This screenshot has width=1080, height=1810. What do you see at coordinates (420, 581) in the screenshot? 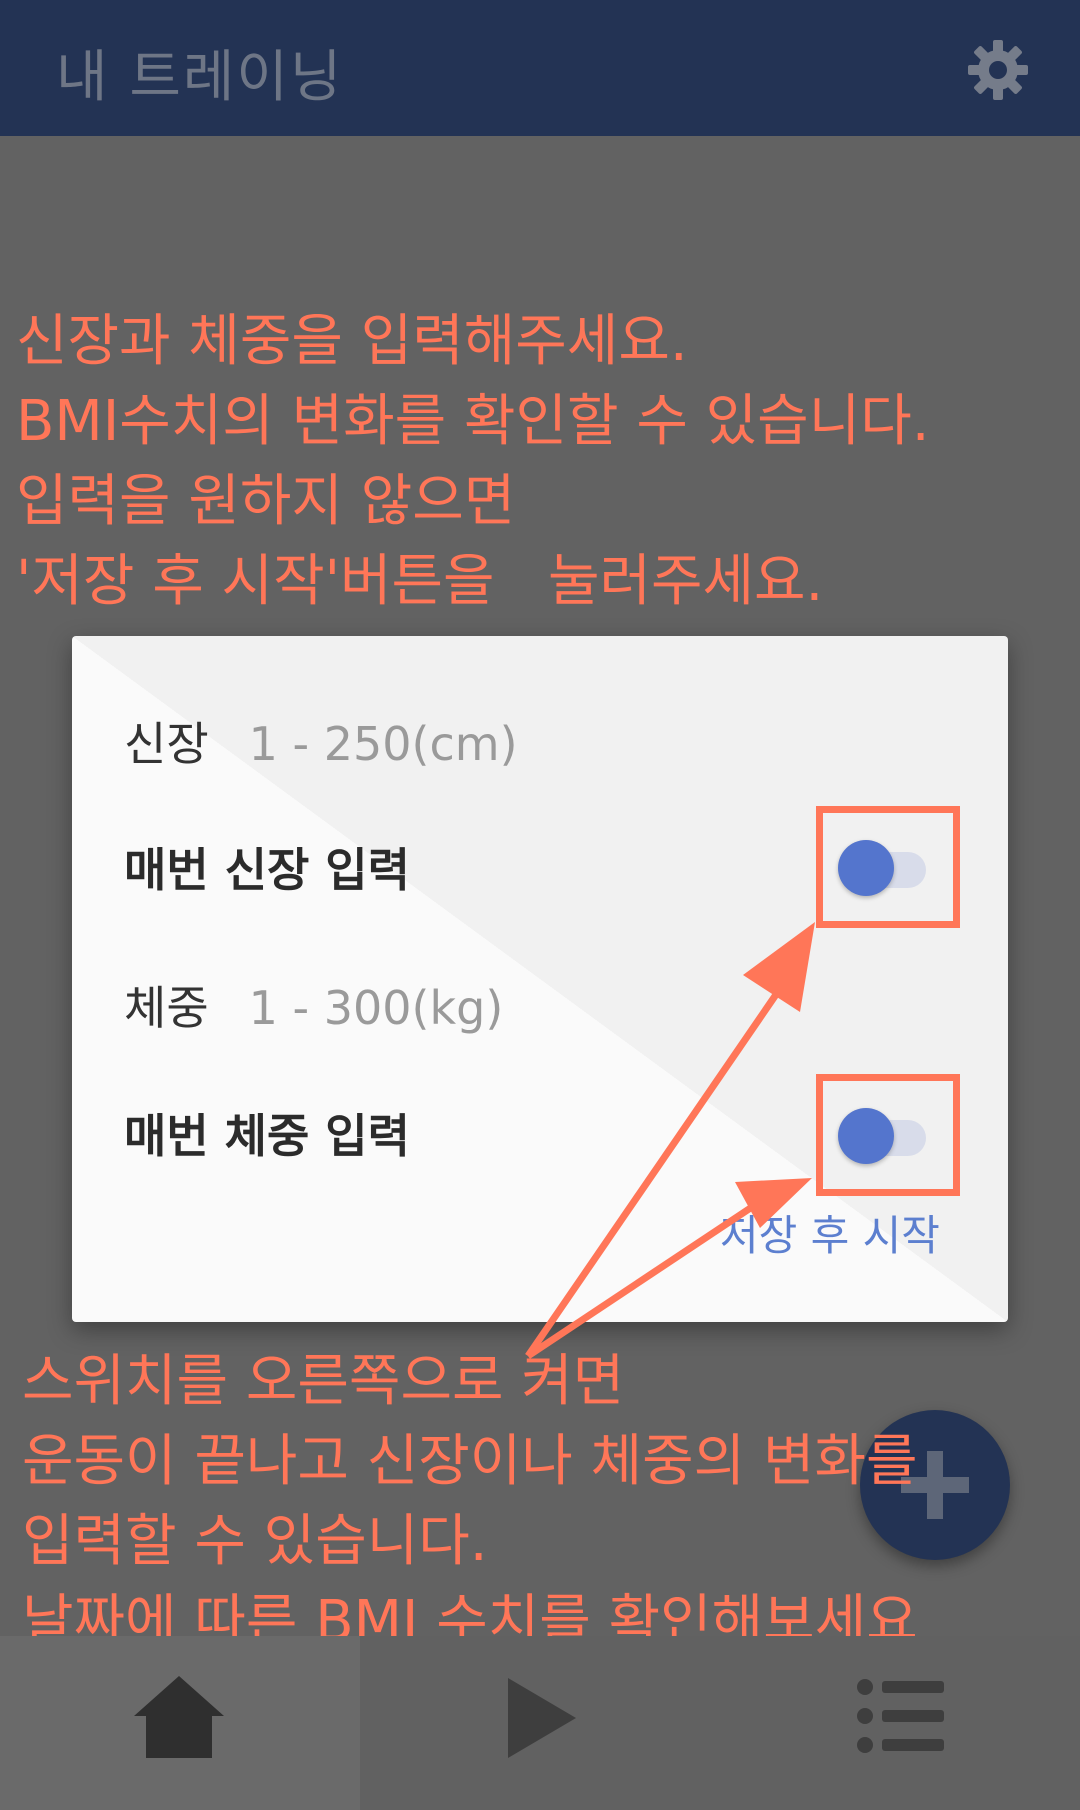
I see `instruction-line: '저장 후 시작'버튼을 눌러주세요.` at bounding box center [420, 581].